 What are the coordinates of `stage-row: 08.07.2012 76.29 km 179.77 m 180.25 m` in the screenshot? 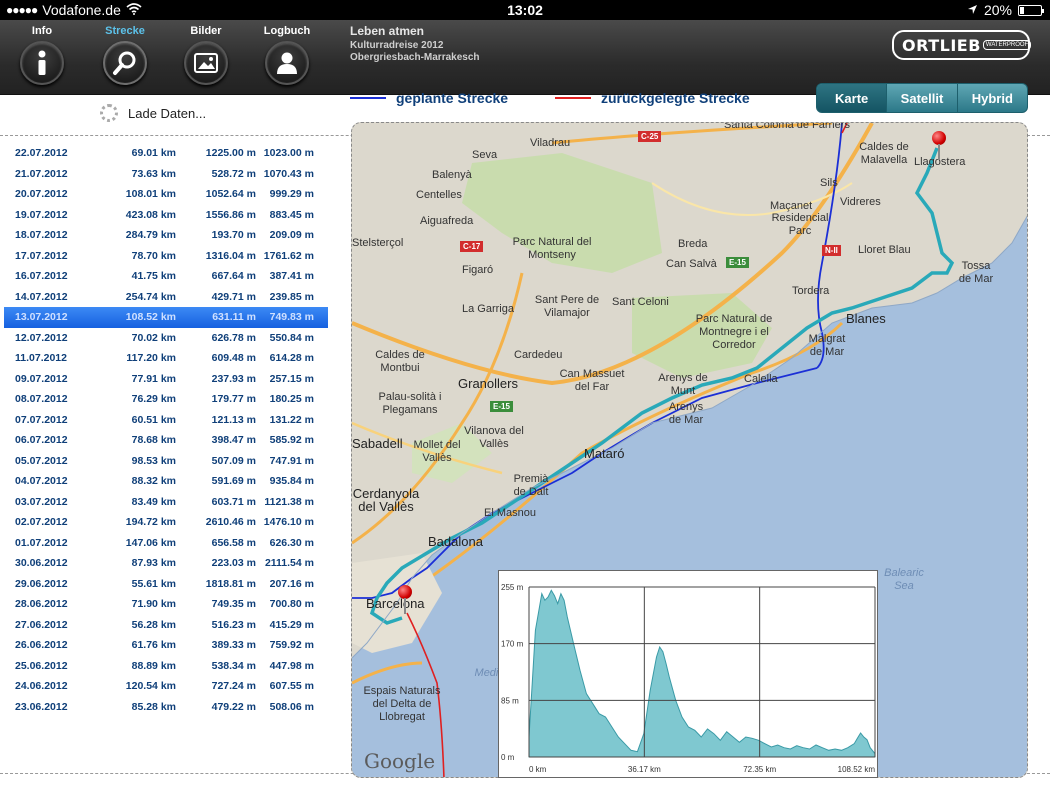 It's located at (166, 399).